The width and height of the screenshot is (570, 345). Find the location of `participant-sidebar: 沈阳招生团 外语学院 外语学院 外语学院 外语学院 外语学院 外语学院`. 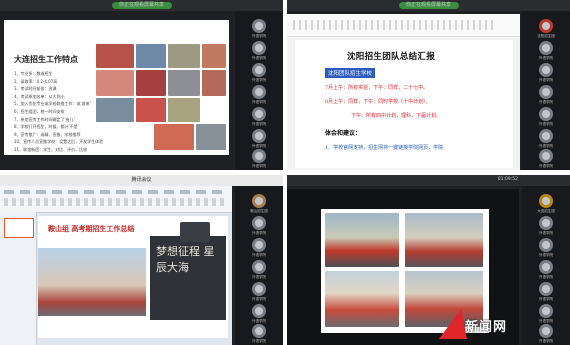

participant-sidebar: 沈阳招生团 外语学院 外语学院 外语学院 外语学院 外语学院 外语学院 is located at coordinates (546, 90).